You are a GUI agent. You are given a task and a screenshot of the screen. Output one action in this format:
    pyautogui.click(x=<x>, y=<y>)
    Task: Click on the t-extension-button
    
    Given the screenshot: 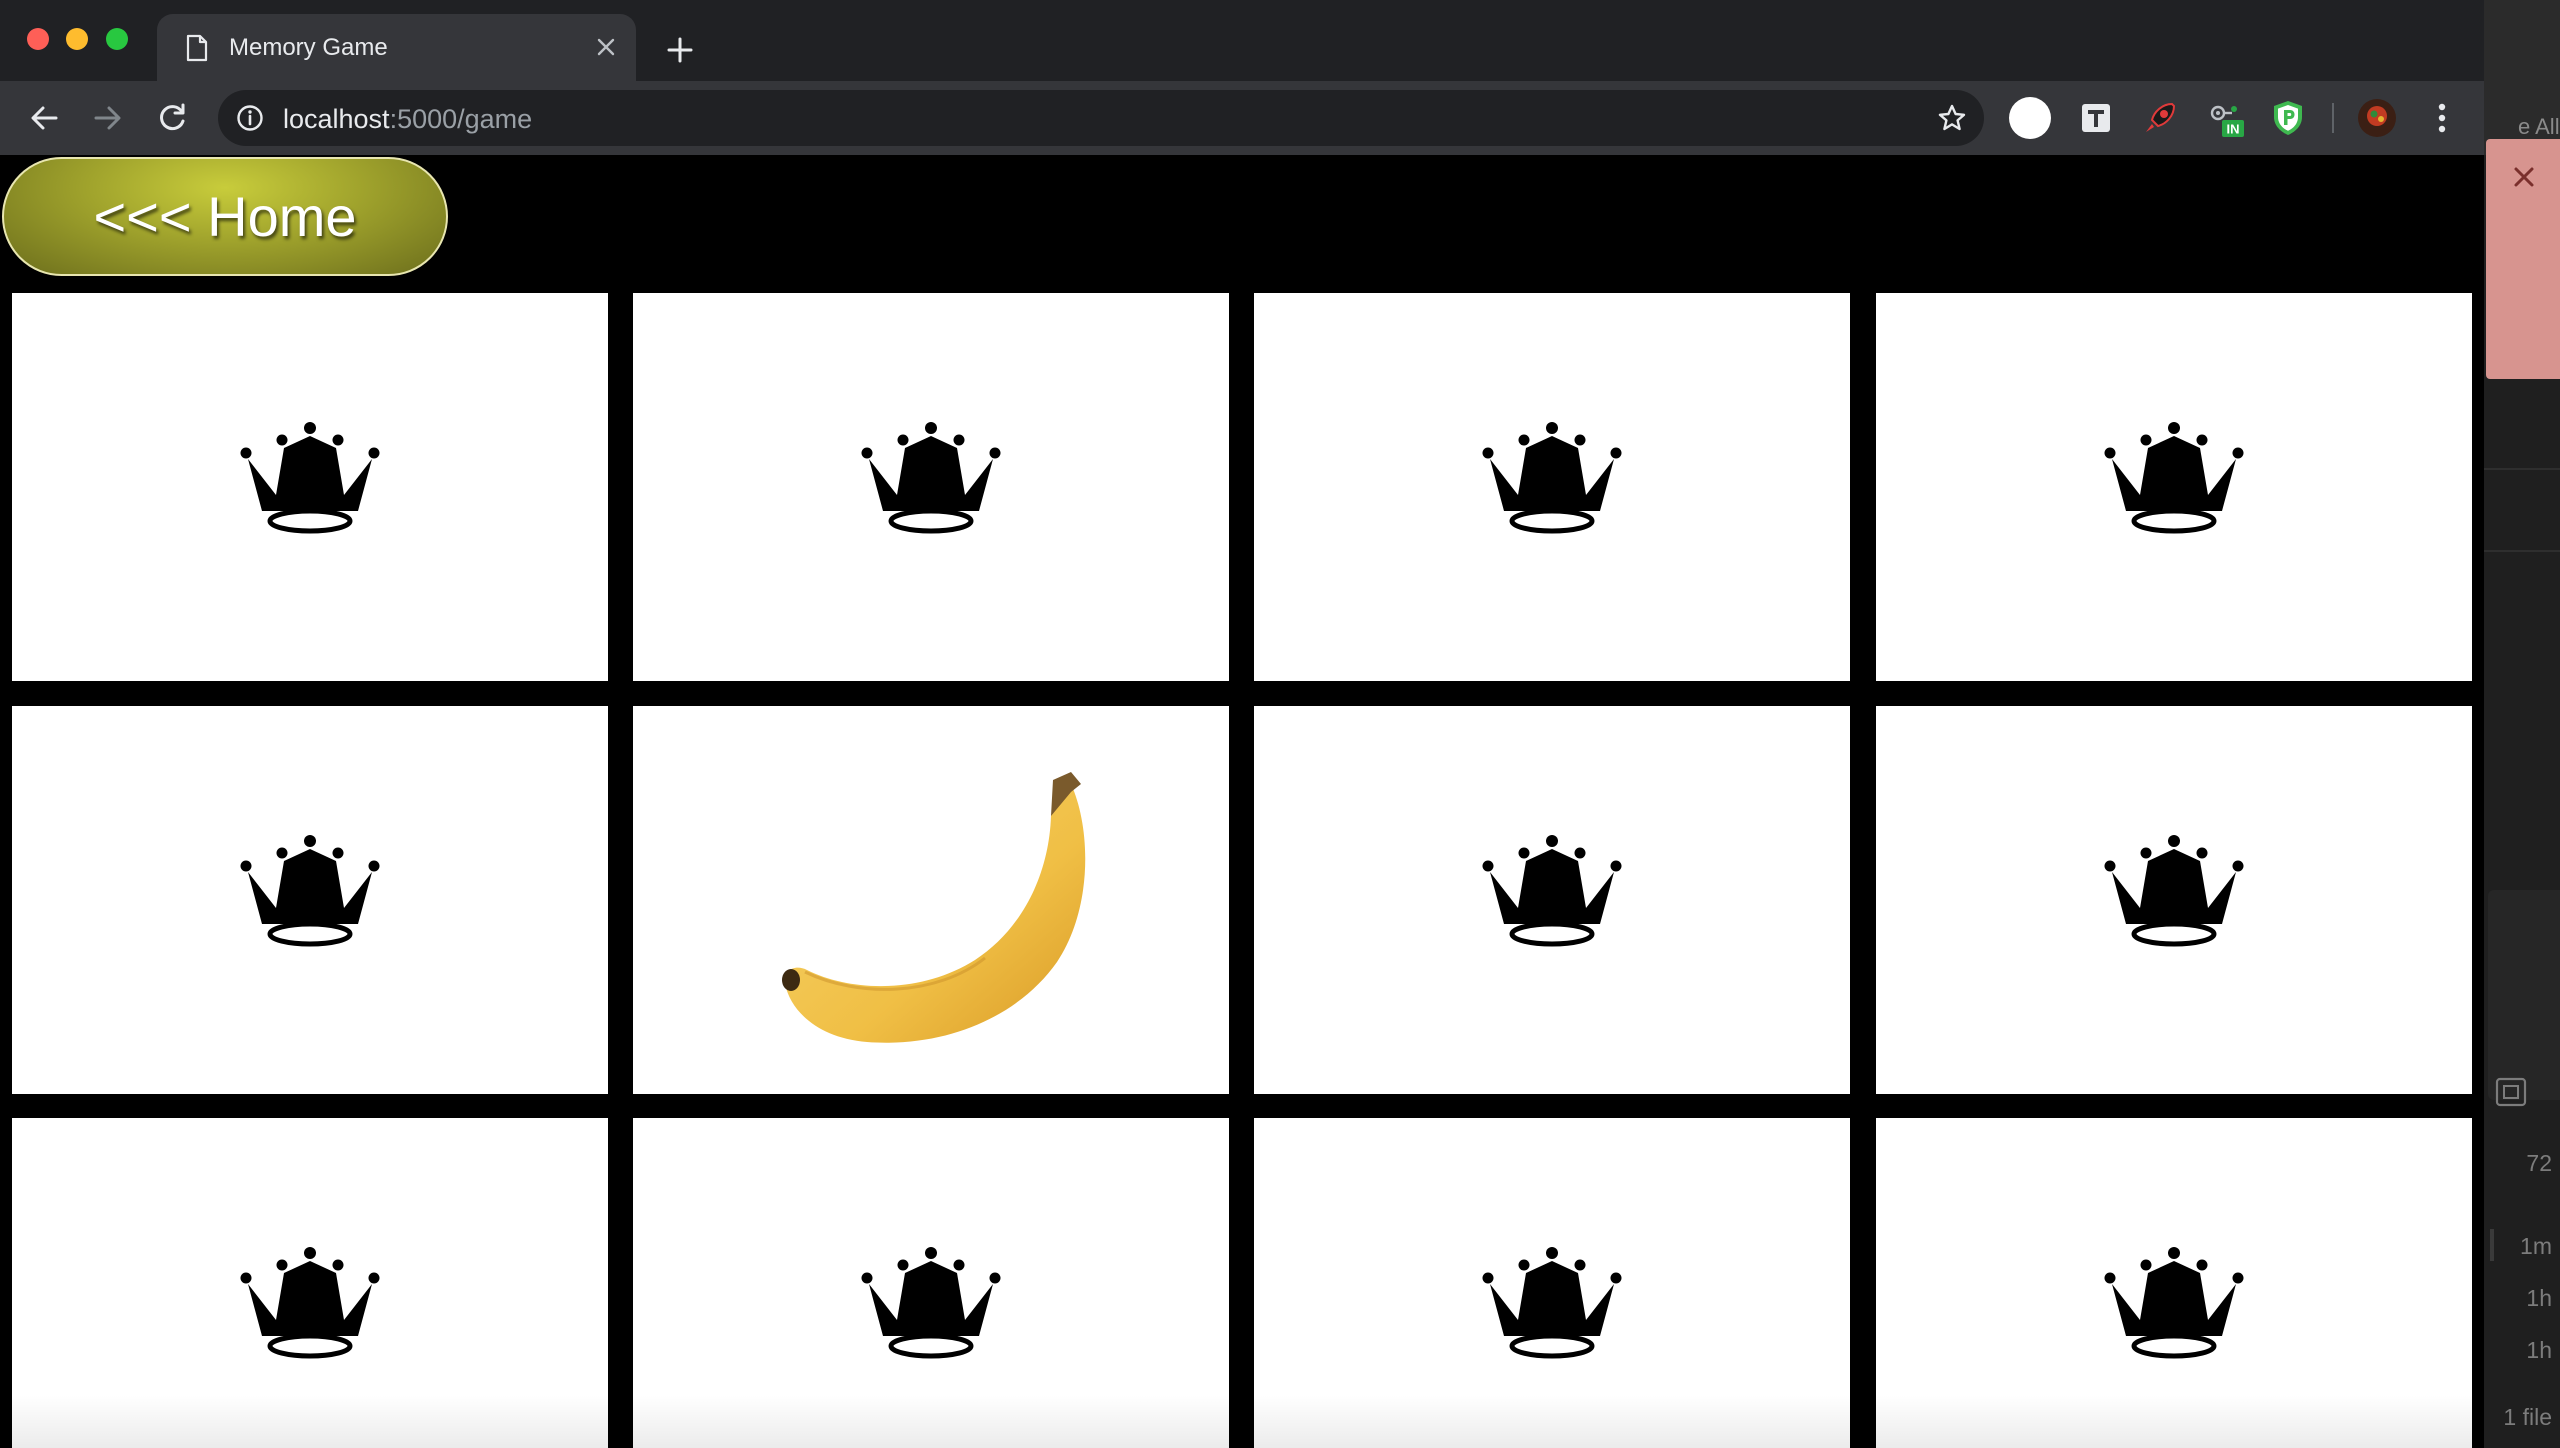 What is the action you would take?
    pyautogui.click(x=2096, y=118)
    